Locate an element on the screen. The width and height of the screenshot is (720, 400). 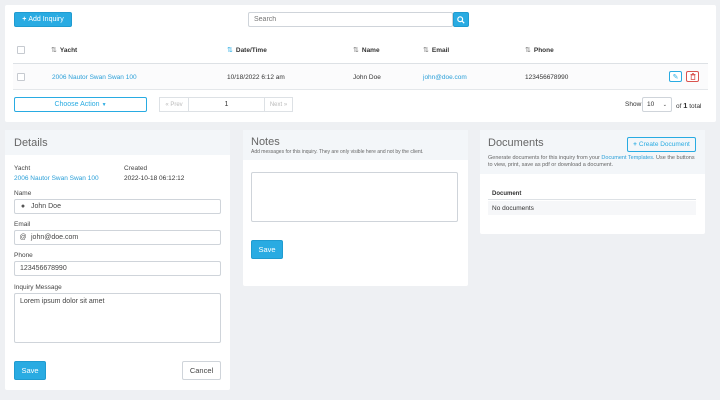
chevron-down-icon: ⌄ is located at coordinates (664, 104).